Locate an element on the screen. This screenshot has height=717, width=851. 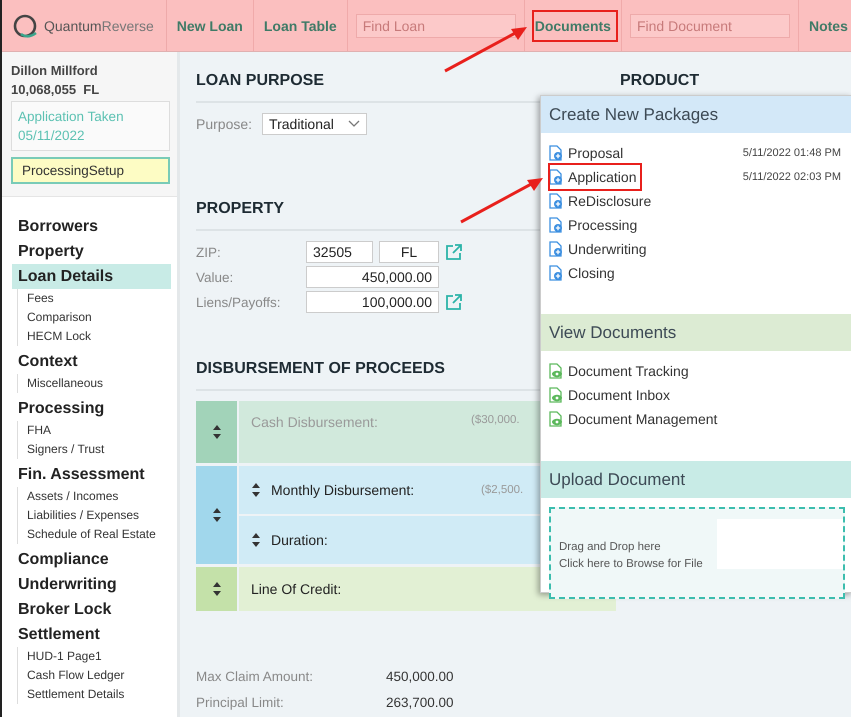
sidebar-subitem: Schedule of Real Estate is located at coordinates (94, 534).